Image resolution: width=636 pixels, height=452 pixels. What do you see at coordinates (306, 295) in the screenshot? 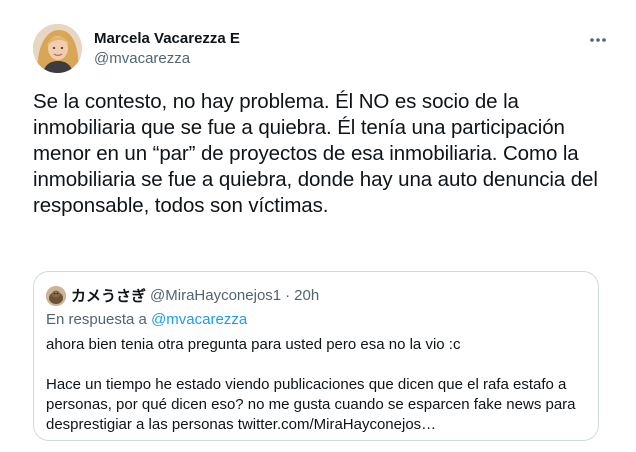
I see `quoted-tweet-time: 20h` at bounding box center [306, 295].